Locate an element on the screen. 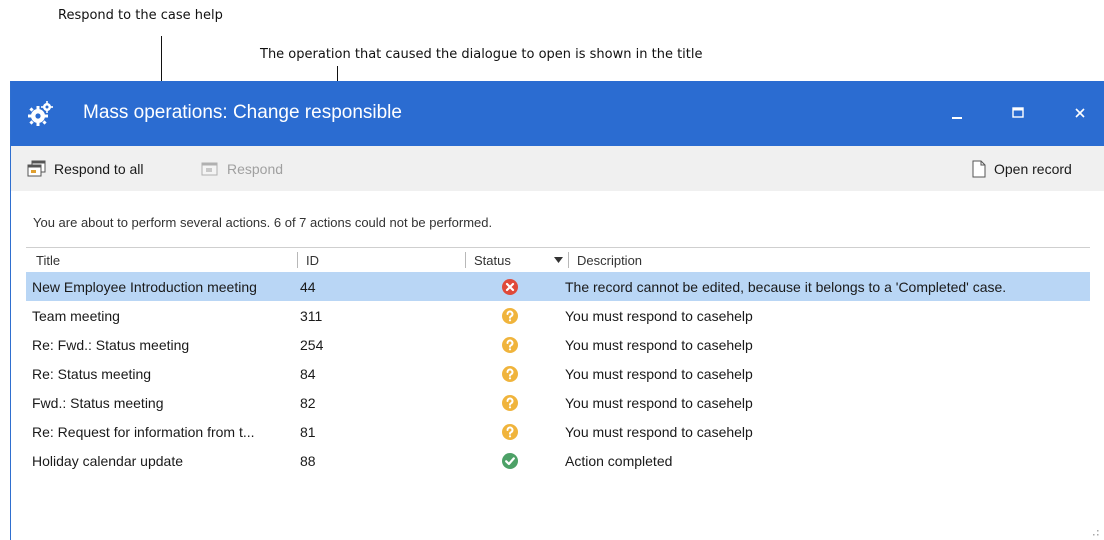 Image resolution: width=1104 pixels, height=540 pixels. respond-to-all-button: Respond to all is located at coordinates (85, 169).